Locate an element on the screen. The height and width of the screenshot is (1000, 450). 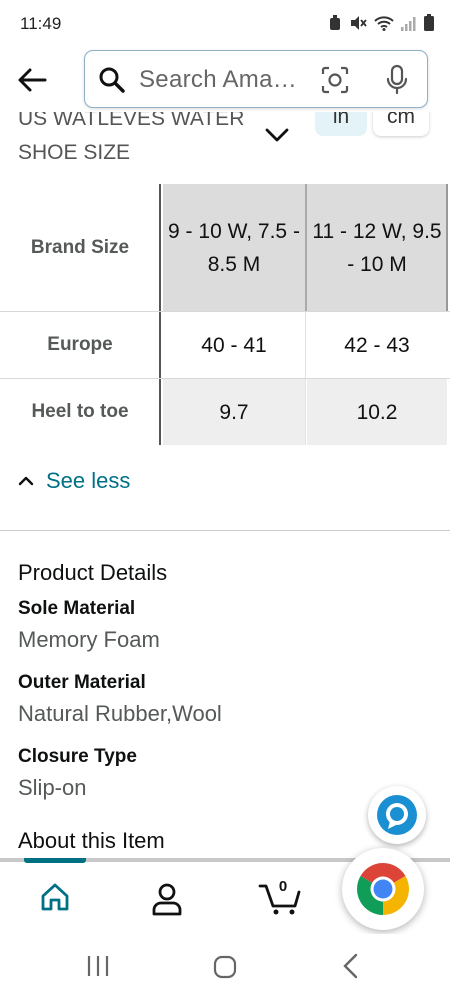
table-row: Europe 40 - 41 42 - 43 is located at coordinates (225, 345).